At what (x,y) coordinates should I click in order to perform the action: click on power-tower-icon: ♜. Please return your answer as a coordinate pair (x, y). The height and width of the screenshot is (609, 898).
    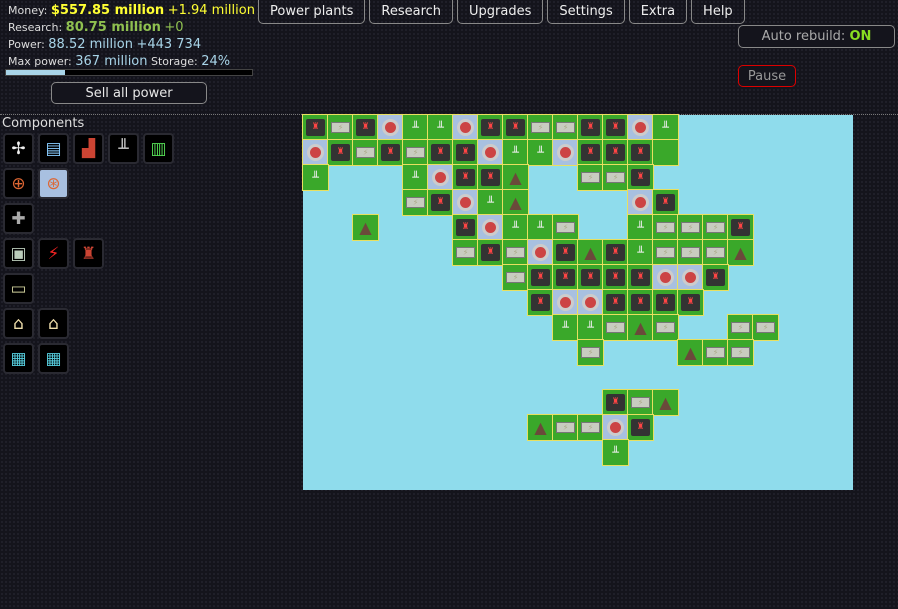
    Looking at the image, I should click on (88, 253).